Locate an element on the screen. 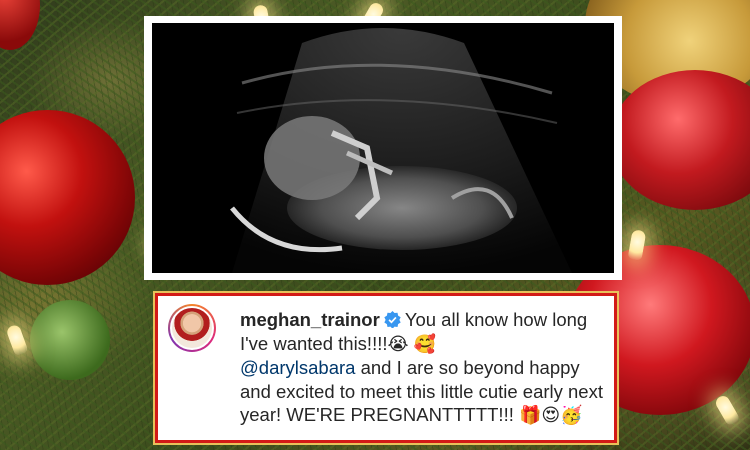 This screenshot has height=450, width=750. smiling-hearts-emoji: 🥰 is located at coordinates (425, 344).